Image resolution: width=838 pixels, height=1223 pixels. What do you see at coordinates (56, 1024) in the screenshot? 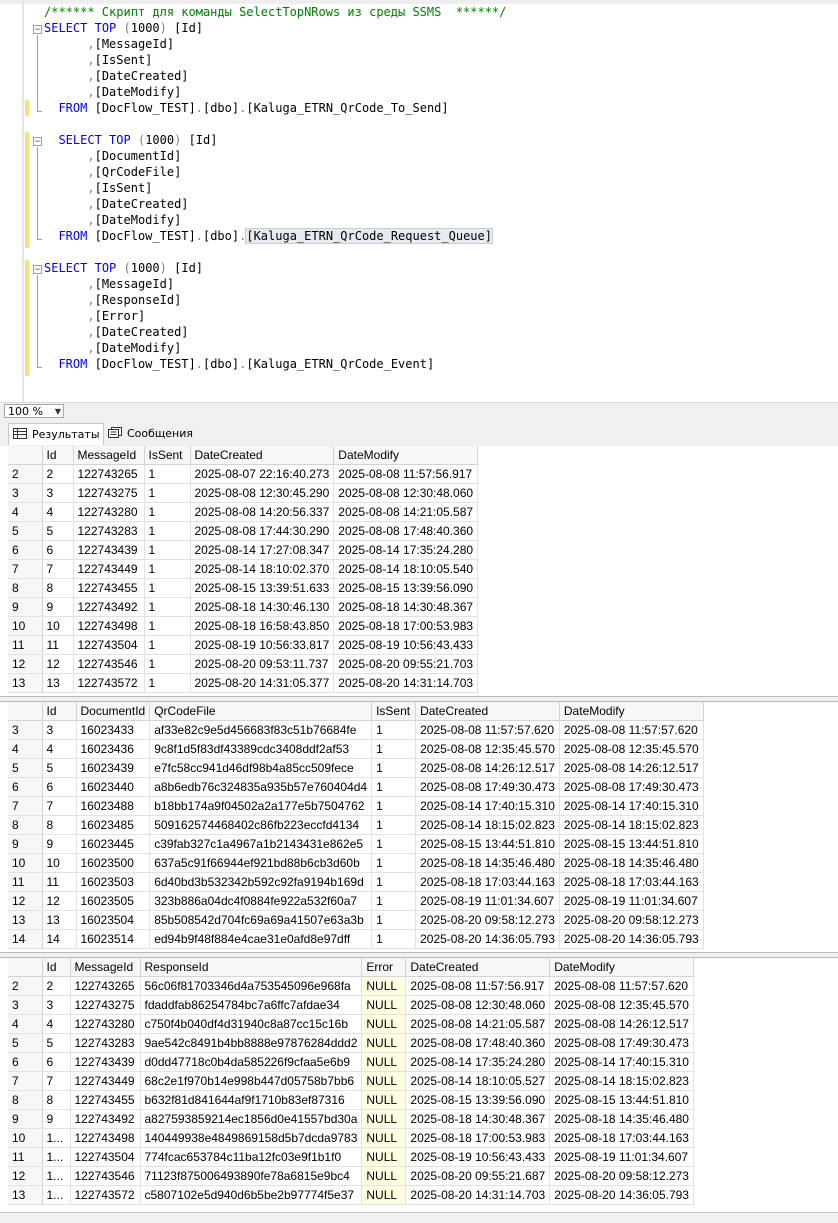
I see `table-cell: 4` at bounding box center [56, 1024].